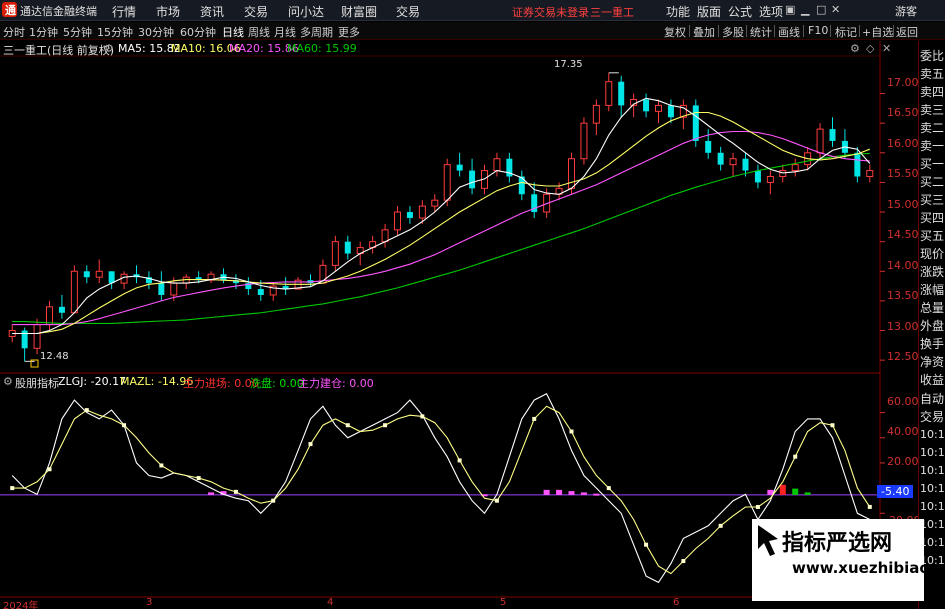 The width and height of the screenshot is (945, 609). What do you see at coordinates (932, 109) in the screenshot?
I see `side-sell3: 卖三` at bounding box center [932, 109].